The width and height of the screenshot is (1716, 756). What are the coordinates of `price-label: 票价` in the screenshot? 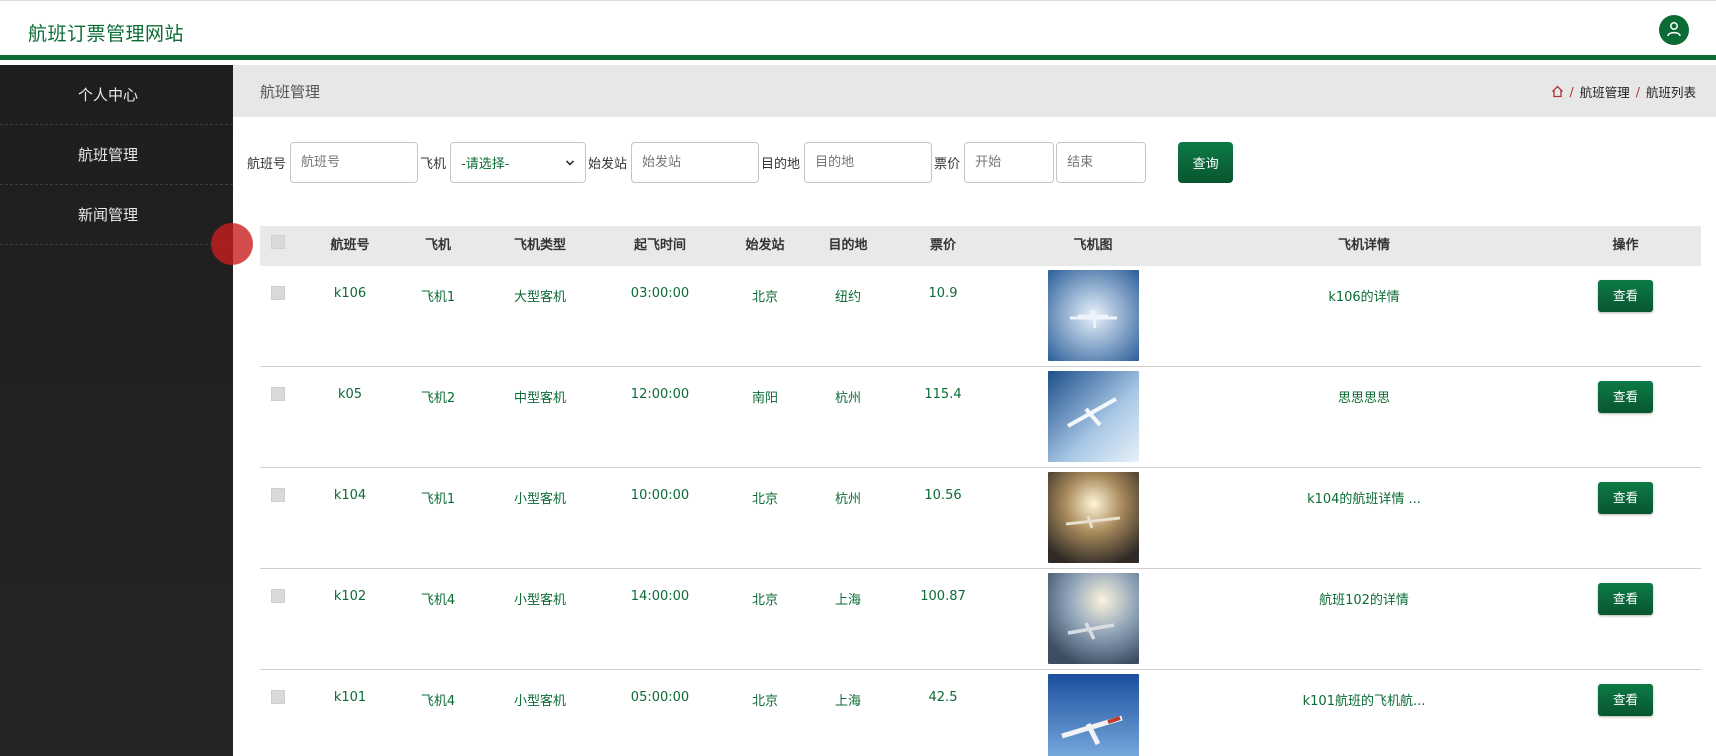 It's located at (947, 164).